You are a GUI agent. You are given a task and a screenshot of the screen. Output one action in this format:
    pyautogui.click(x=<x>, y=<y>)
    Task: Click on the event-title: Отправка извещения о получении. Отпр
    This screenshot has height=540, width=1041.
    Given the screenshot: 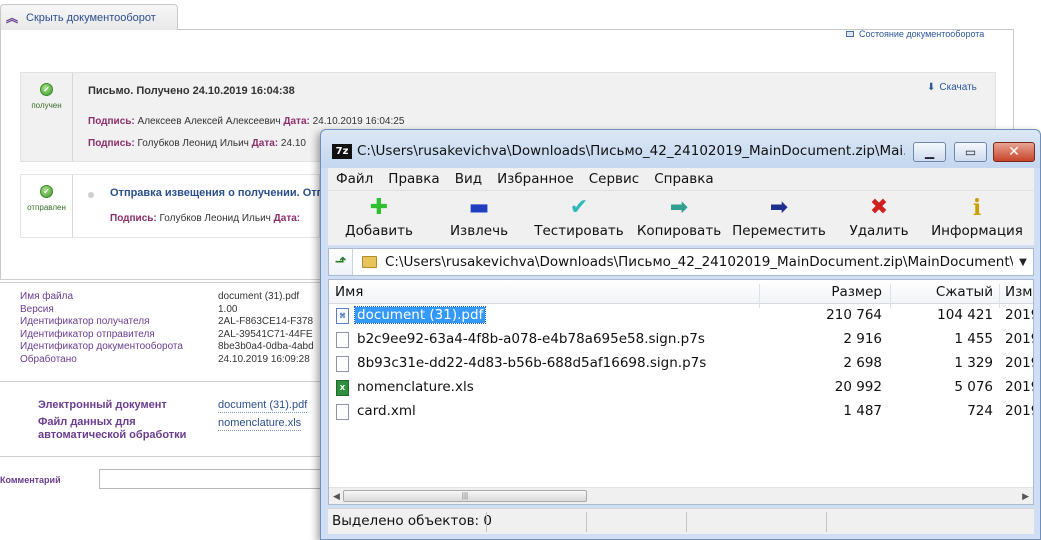 What is the action you would take?
    pyautogui.click(x=220, y=193)
    